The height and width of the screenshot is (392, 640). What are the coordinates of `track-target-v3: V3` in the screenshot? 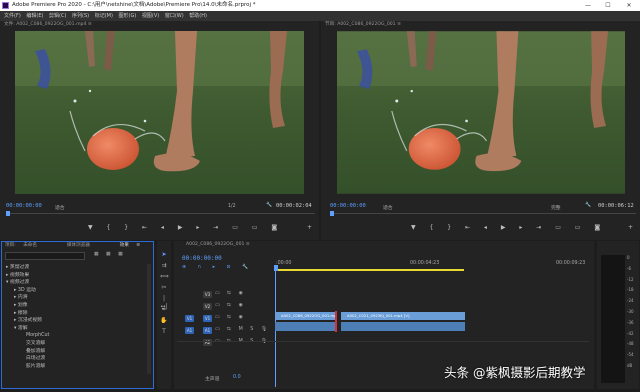 It's located at (207, 294).